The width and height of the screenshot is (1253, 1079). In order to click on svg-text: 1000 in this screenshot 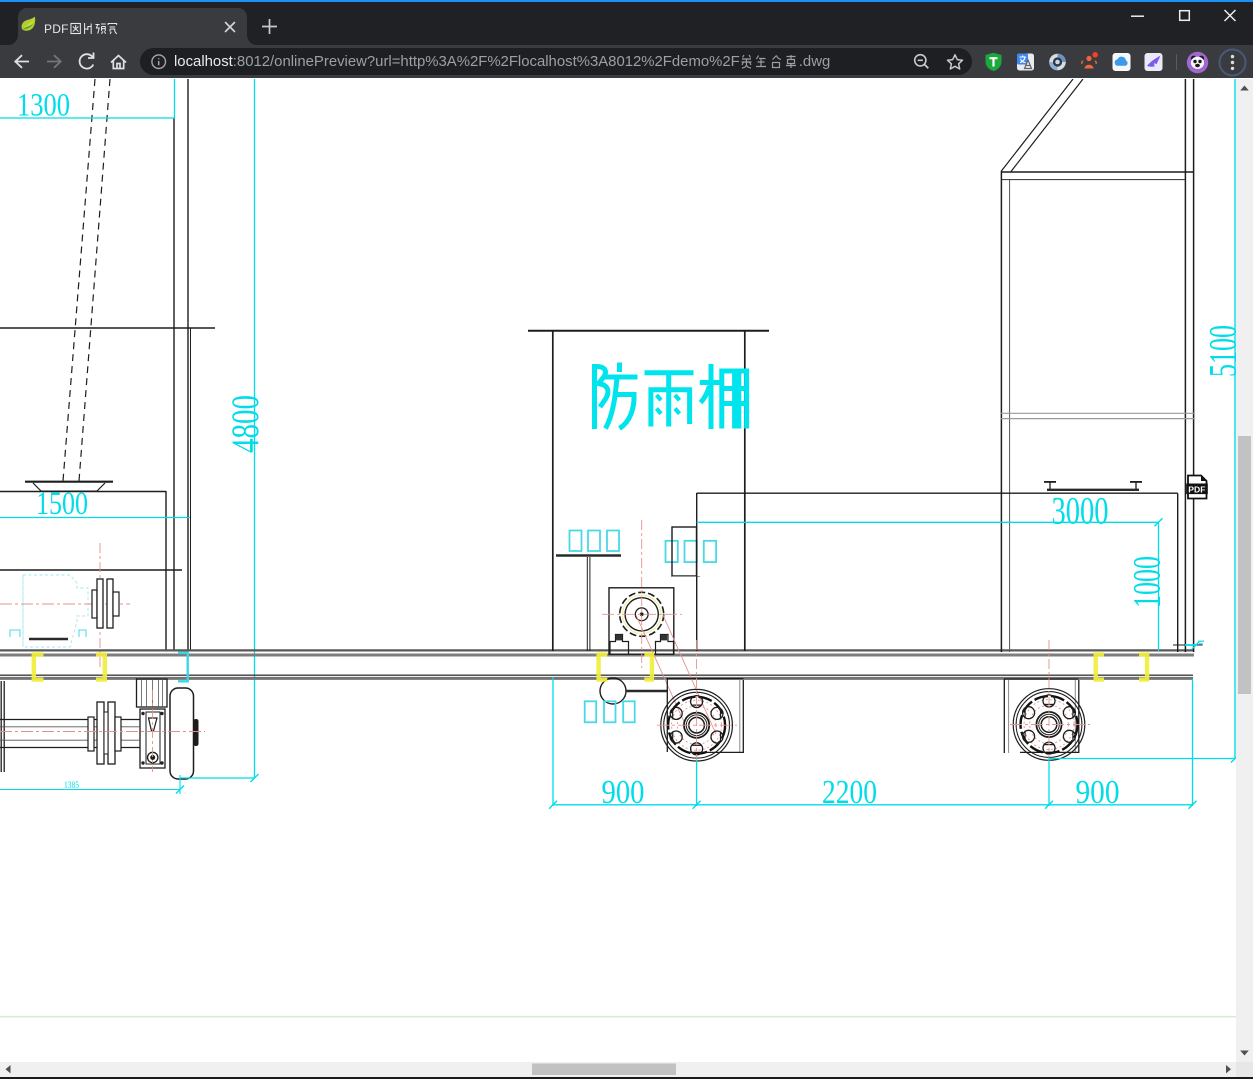, I will do `click(1147, 582)`.